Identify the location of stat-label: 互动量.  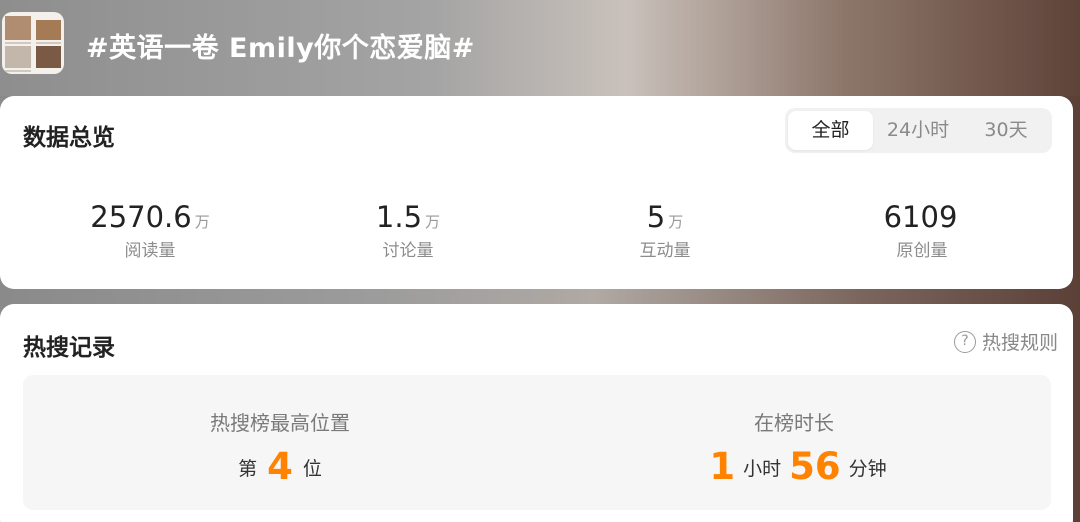
(665, 251).